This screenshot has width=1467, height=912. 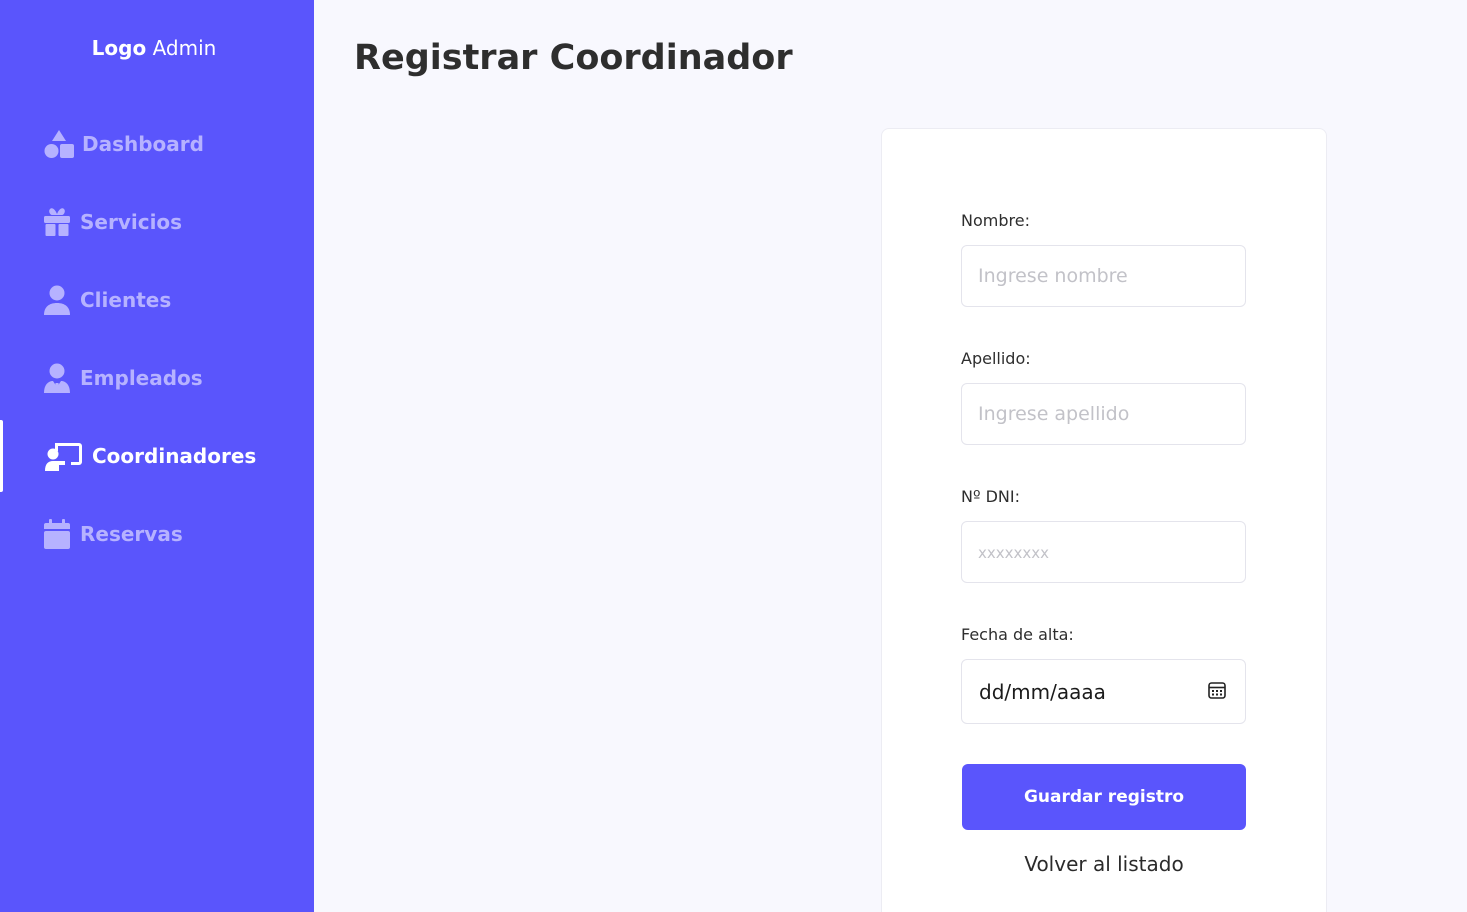 I want to click on gift-icon, so click(x=57, y=222).